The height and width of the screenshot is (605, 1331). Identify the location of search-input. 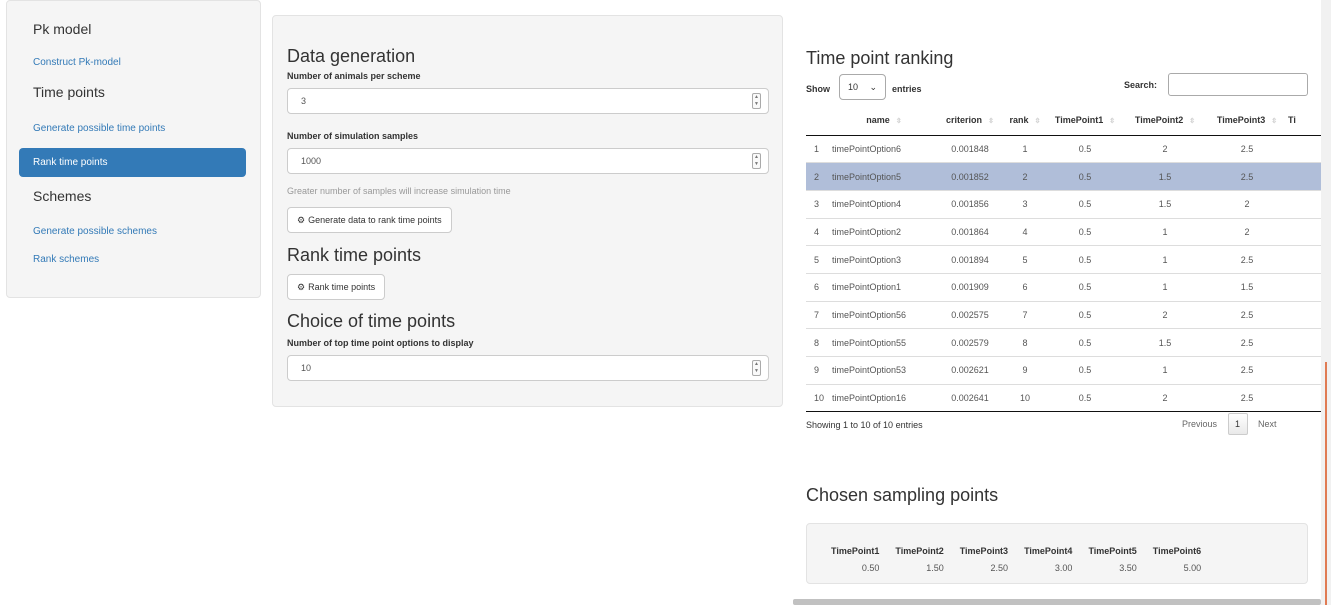
(1238, 84).